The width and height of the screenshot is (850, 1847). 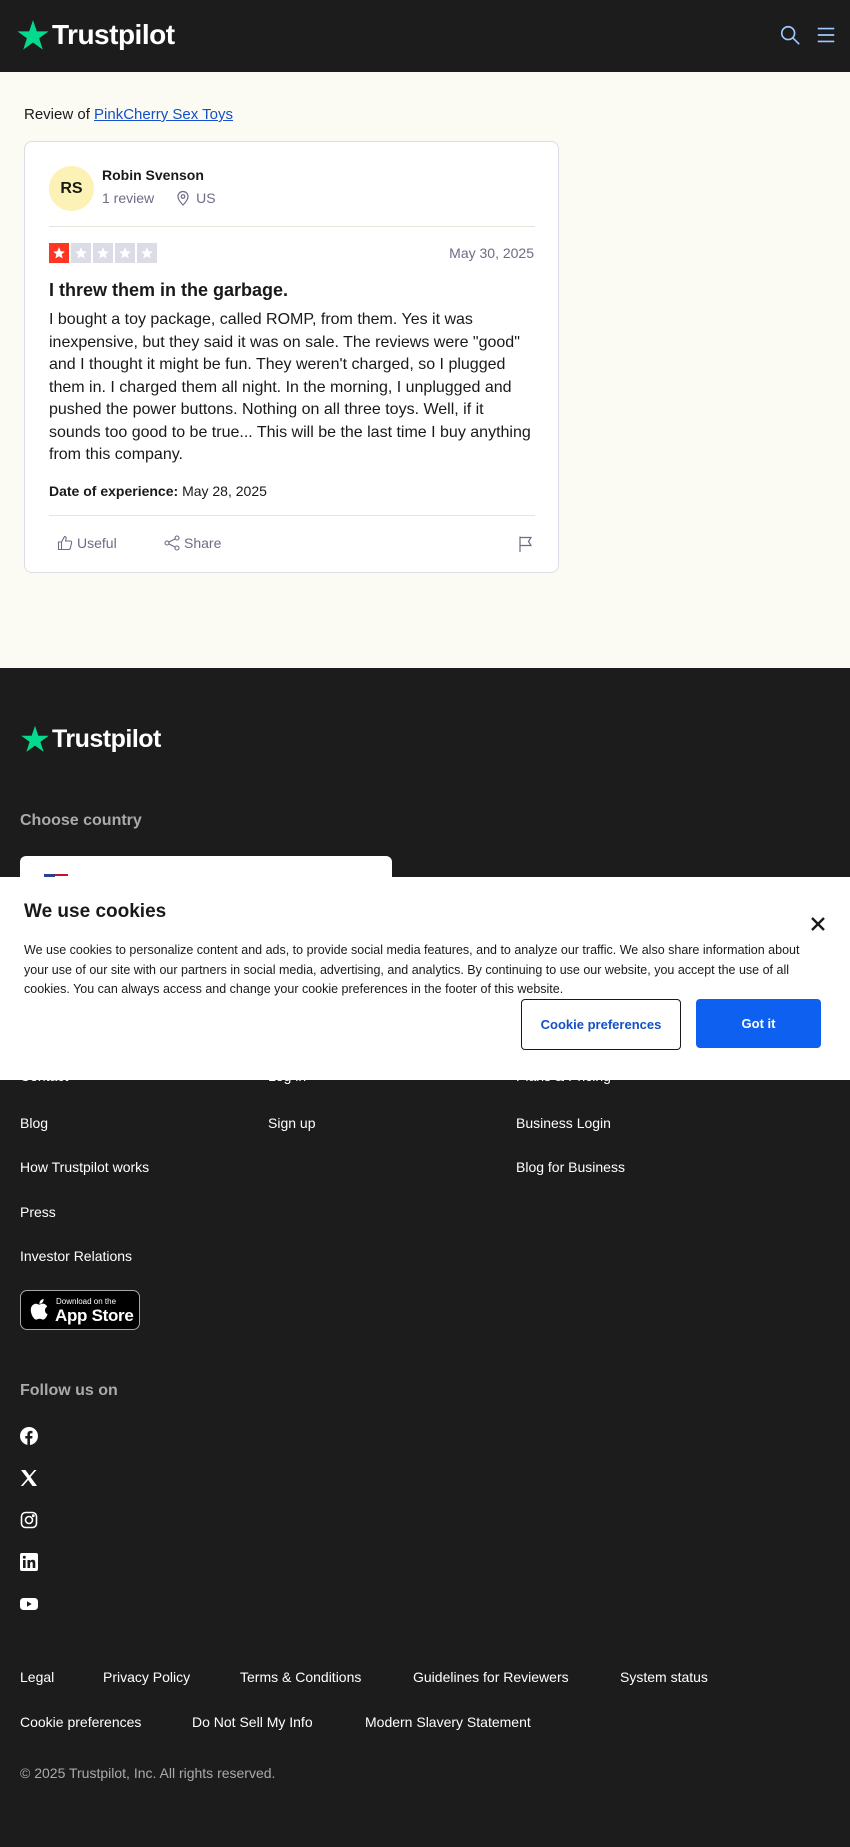 What do you see at coordinates (37, 1677) in the screenshot?
I see `legal-link-legal: Legal` at bounding box center [37, 1677].